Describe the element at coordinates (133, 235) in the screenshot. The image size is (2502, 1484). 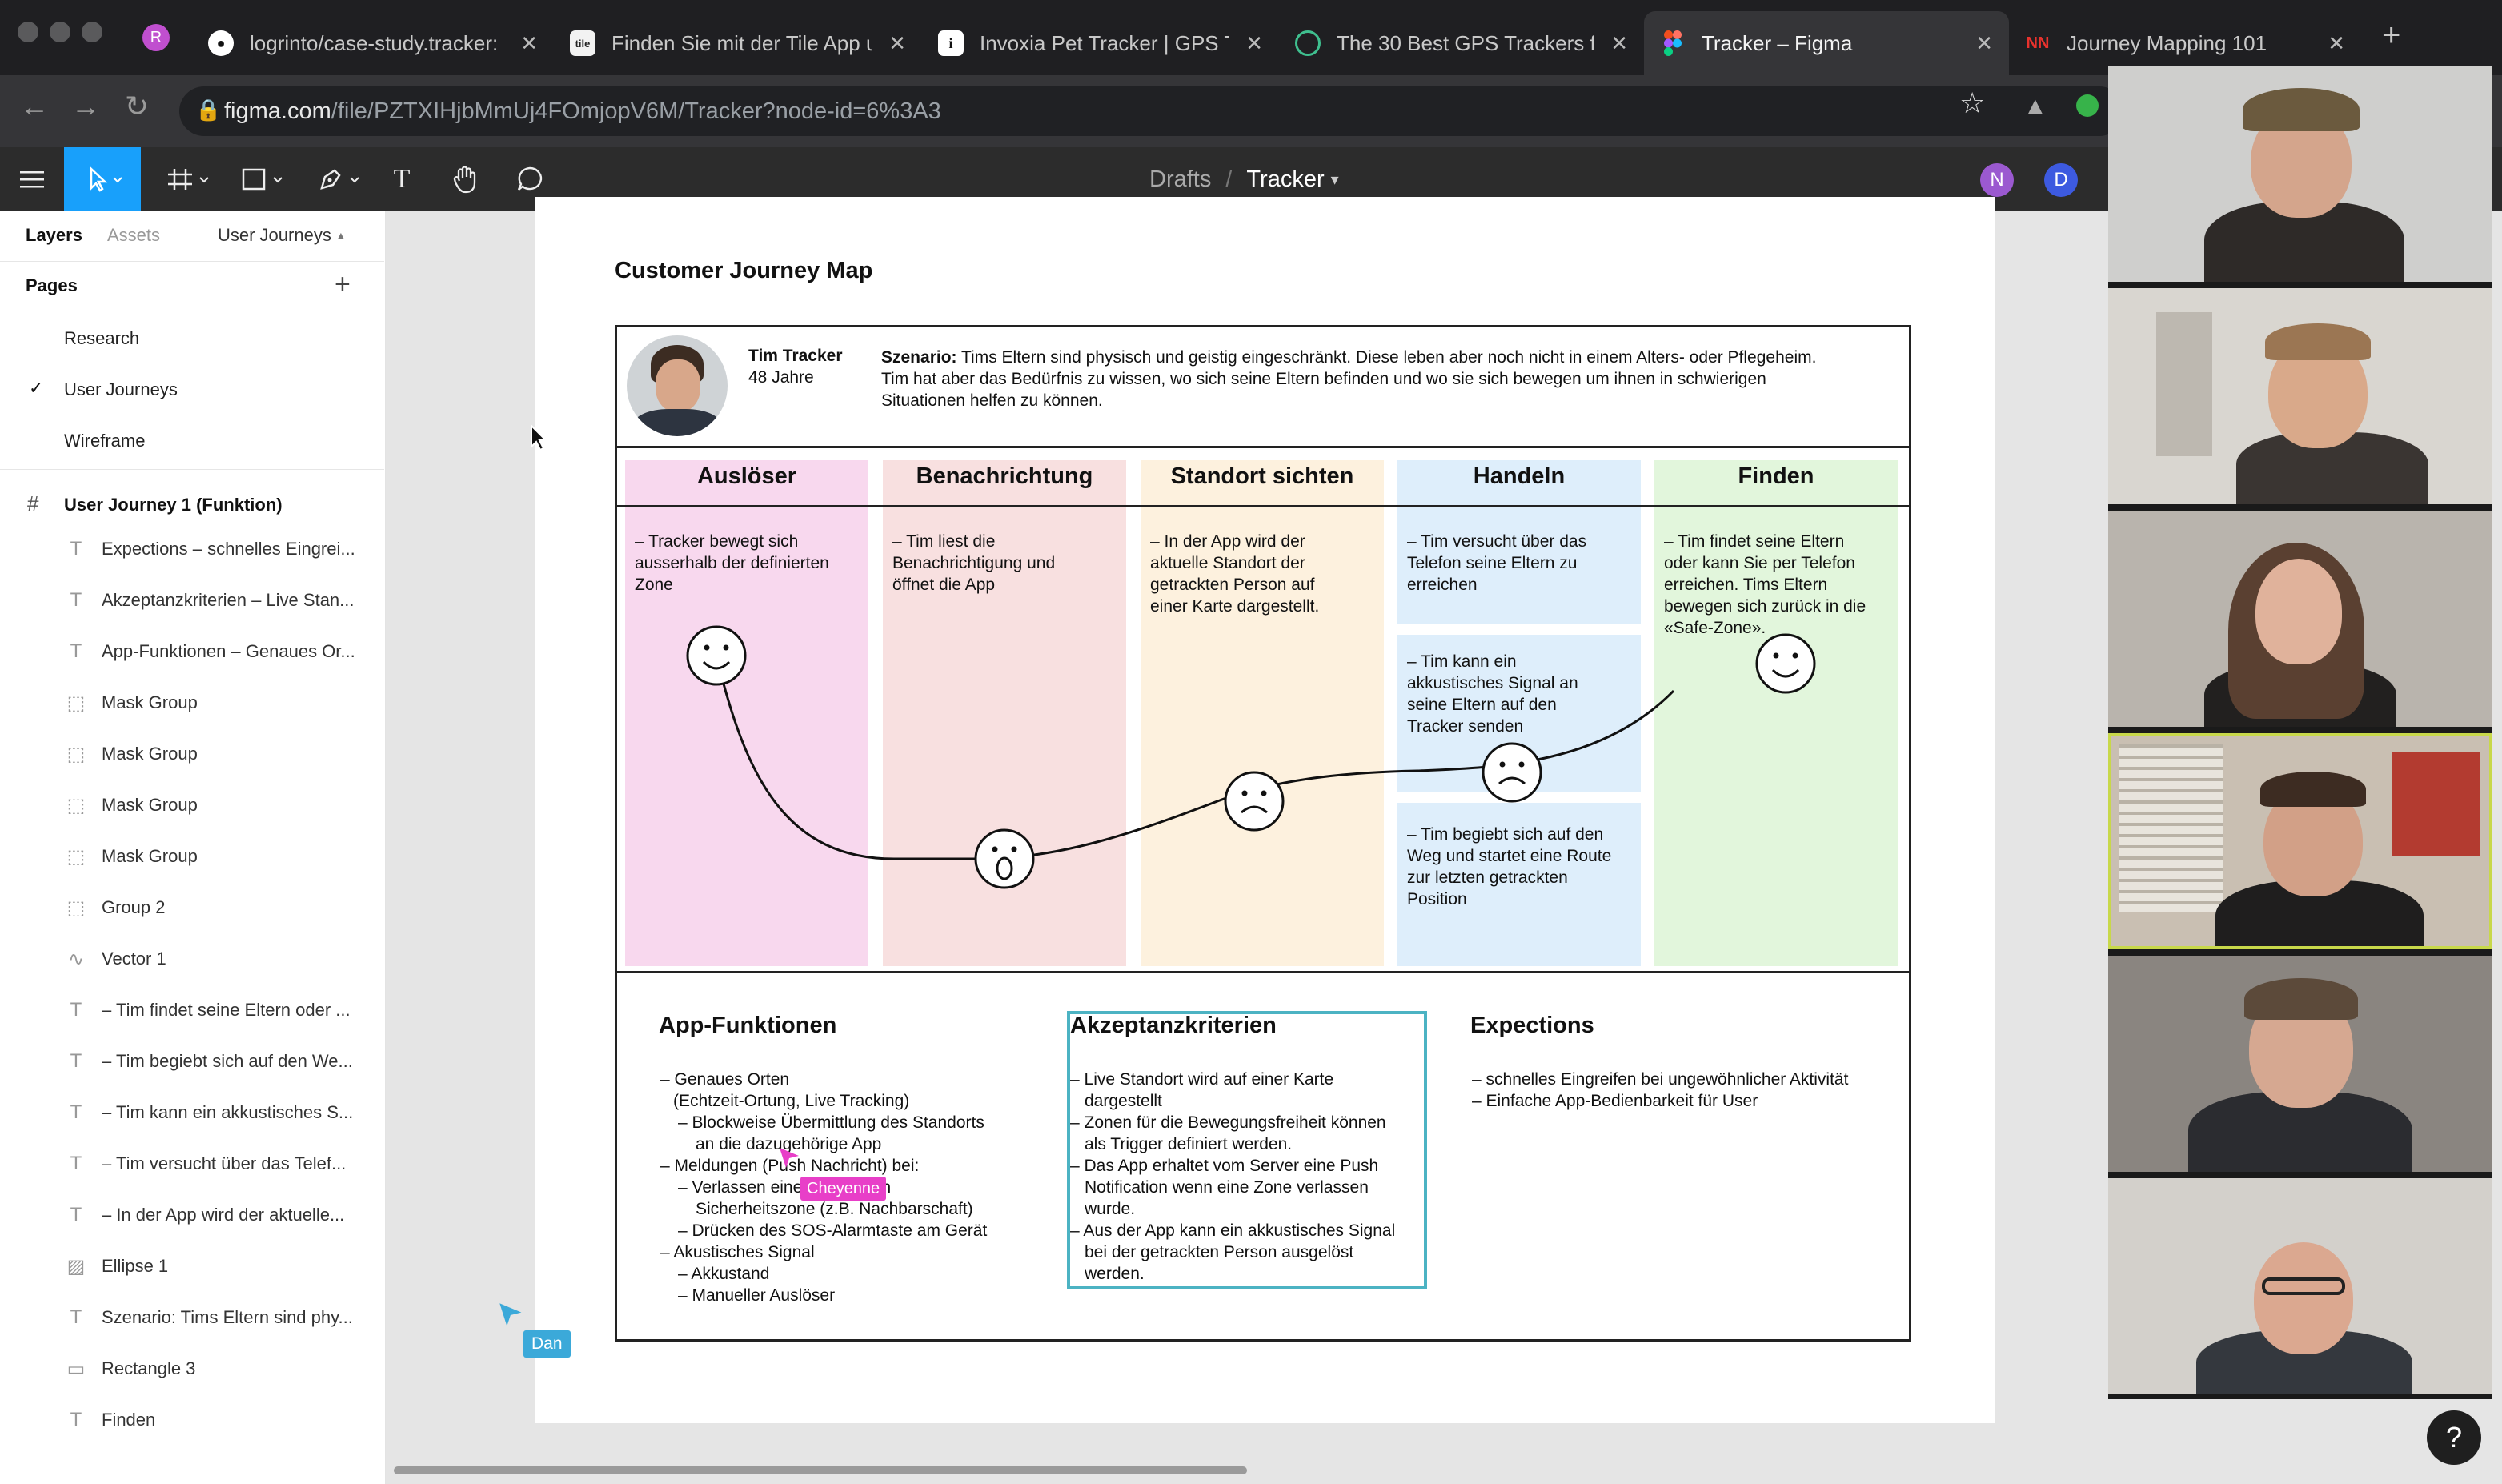
I see `tab-assets: Assets` at that location.